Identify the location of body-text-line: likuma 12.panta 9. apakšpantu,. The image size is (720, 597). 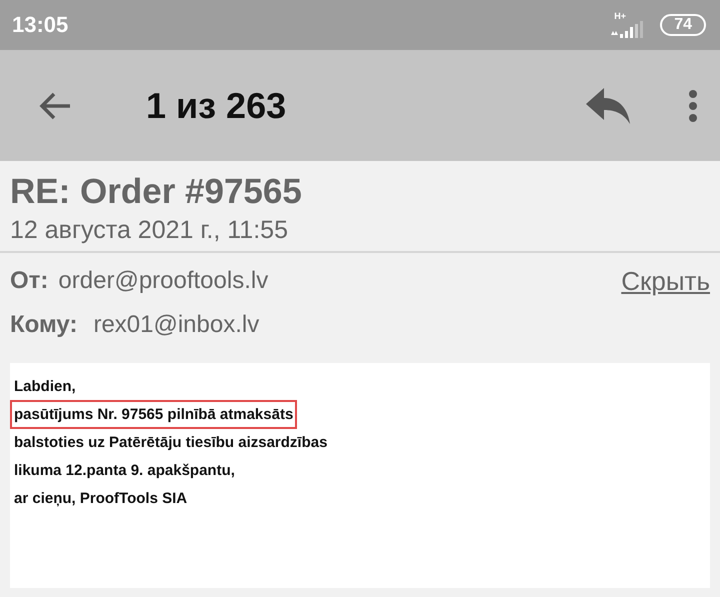
(124, 471).